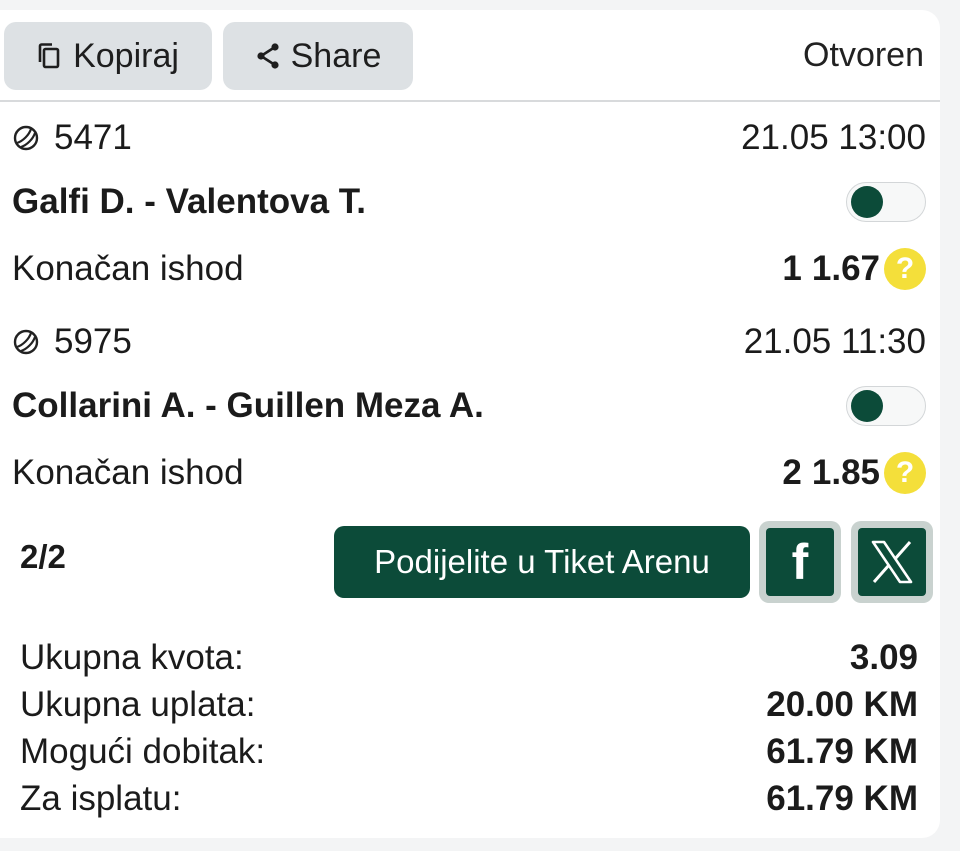 The width and height of the screenshot is (960, 851). I want to click on ticket-toolbar: Kopiraj Share Otvoren, so click(470, 56).